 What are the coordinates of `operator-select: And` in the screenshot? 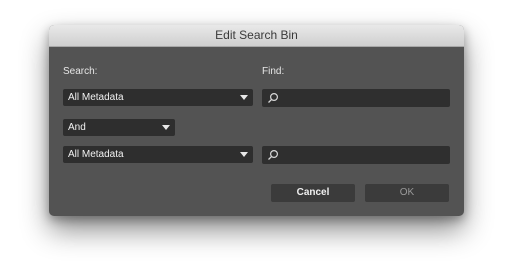 It's located at (119, 127).